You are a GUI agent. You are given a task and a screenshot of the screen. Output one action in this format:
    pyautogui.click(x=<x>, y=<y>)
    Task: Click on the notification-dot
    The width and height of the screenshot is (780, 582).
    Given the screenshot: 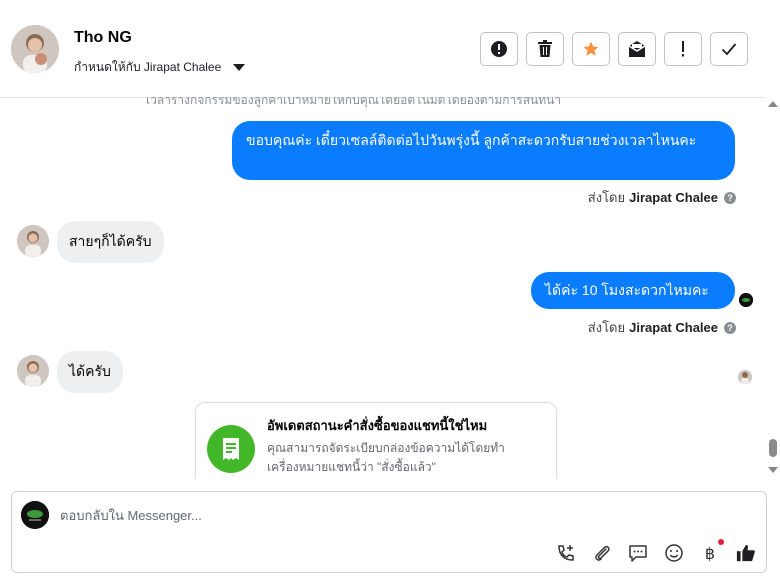 What is the action you would take?
    pyautogui.click(x=721, y=542)
    